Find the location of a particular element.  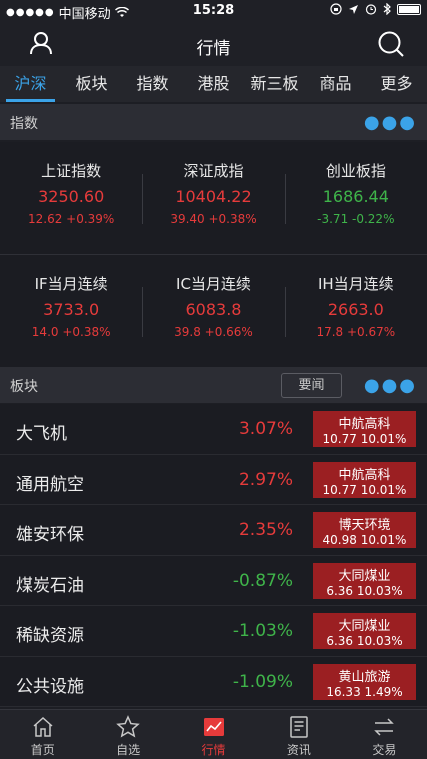

bottom-tab-label: 首页 is located at coordinates (42, 750).